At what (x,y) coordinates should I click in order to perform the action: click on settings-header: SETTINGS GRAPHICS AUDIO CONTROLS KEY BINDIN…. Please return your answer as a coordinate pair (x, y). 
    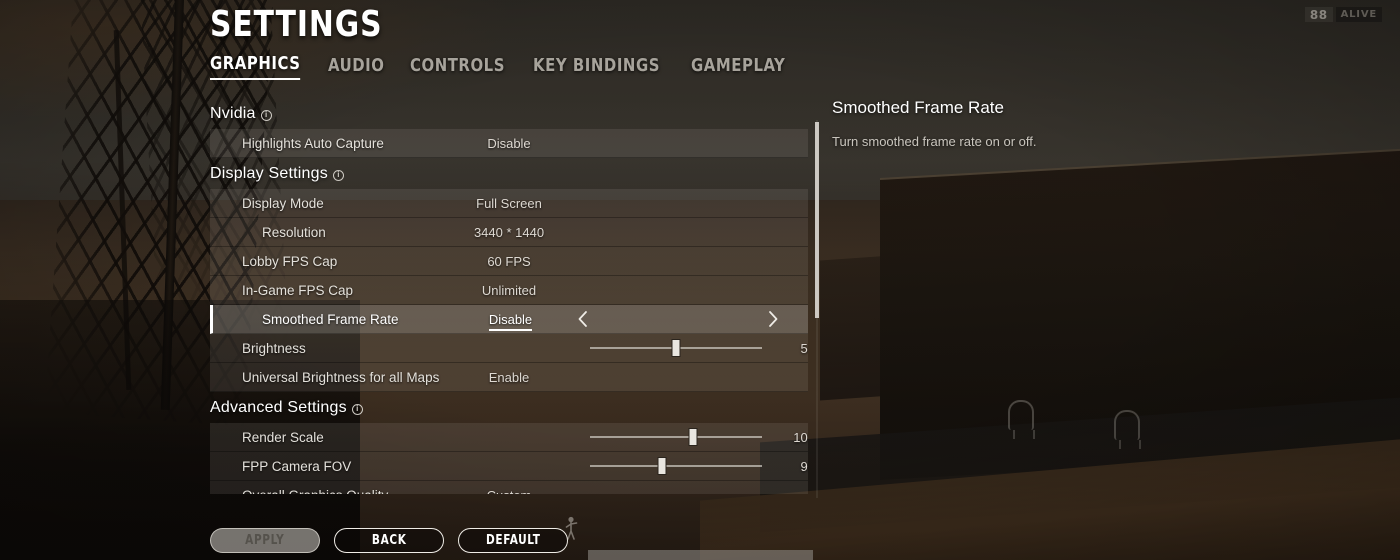
    Looking at the image, I should click on (502, 40).